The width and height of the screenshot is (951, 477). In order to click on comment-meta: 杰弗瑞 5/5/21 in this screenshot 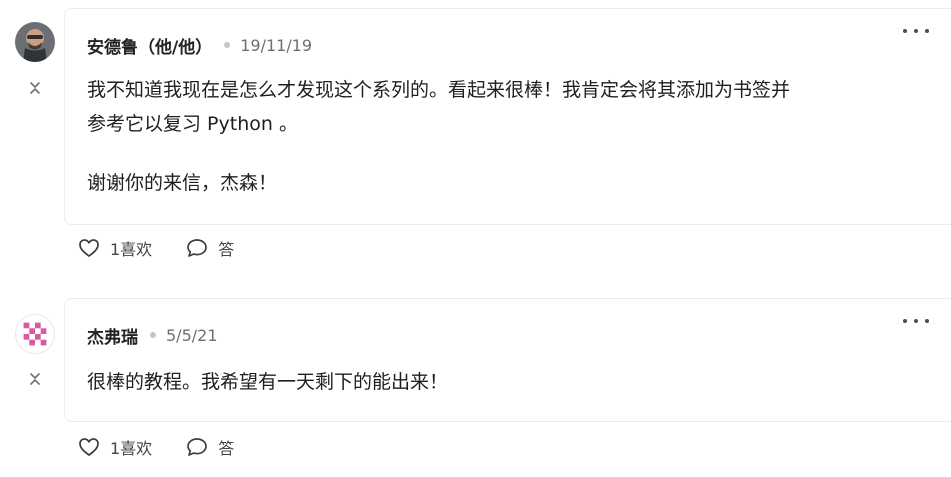, I will do `click(152, 335)`.